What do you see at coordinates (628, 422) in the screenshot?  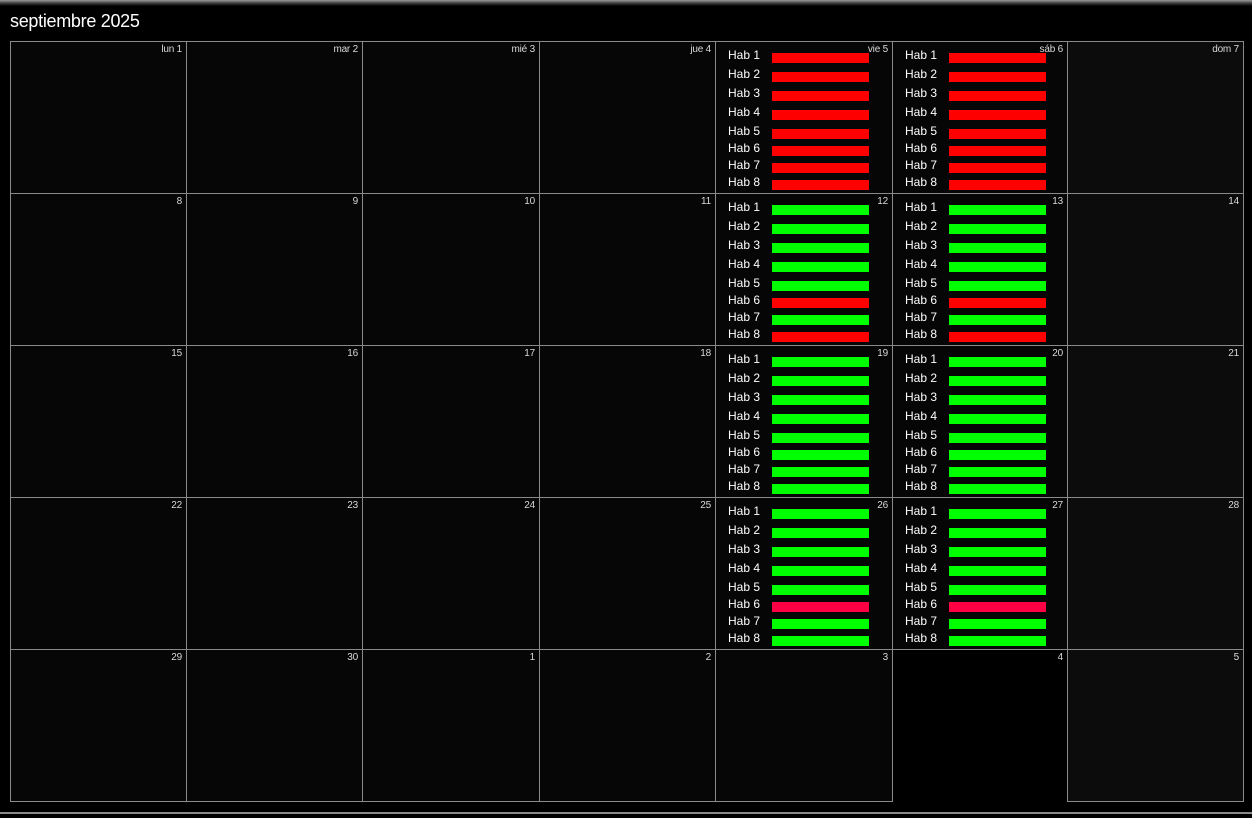 I see `day-cell: 18` at bounding box center [628, 422].